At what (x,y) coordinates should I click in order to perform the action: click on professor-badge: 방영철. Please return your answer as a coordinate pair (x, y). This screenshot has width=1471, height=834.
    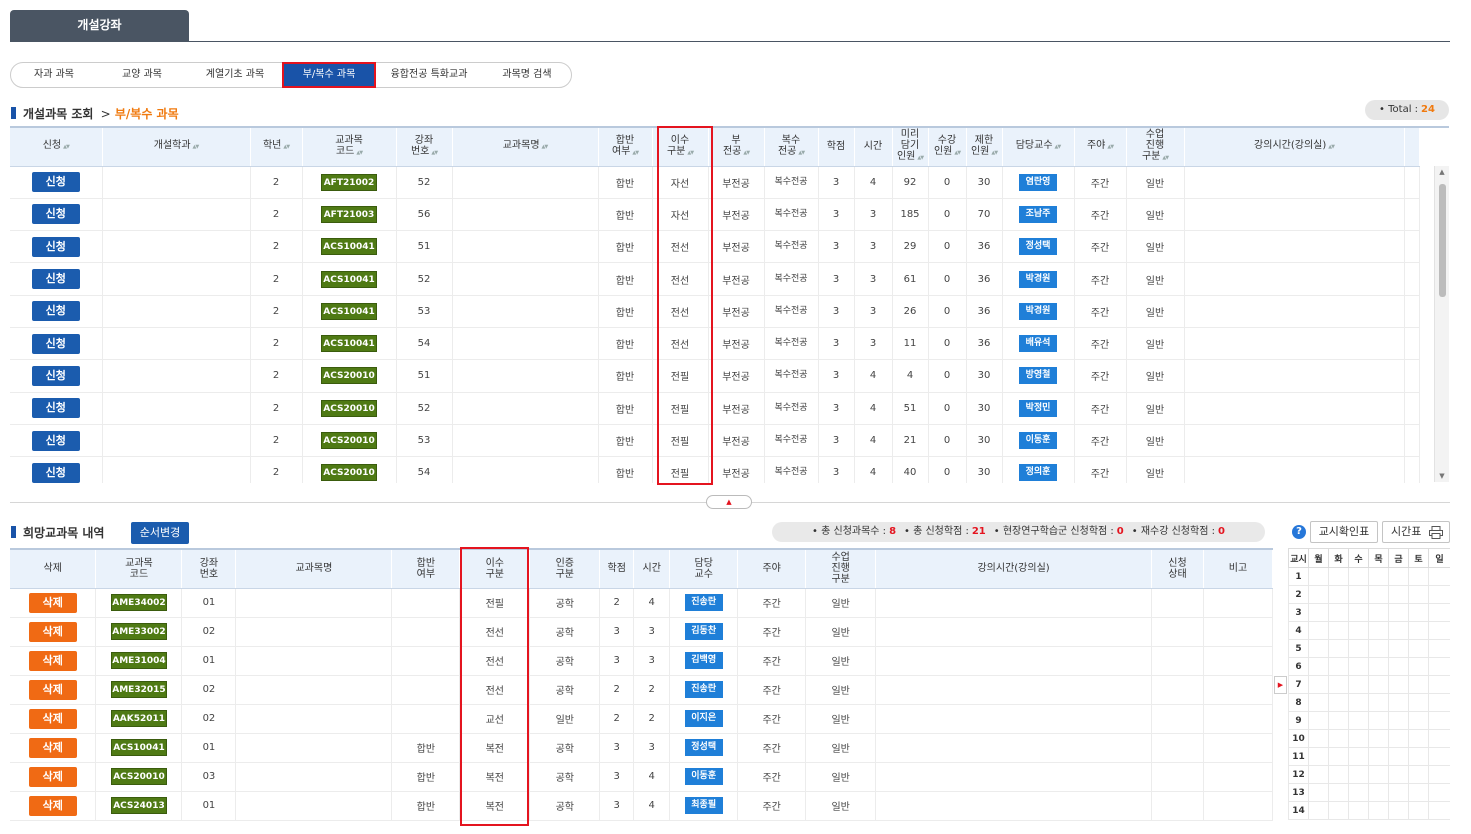
    Looking at the image, I should click on (1038, 376).